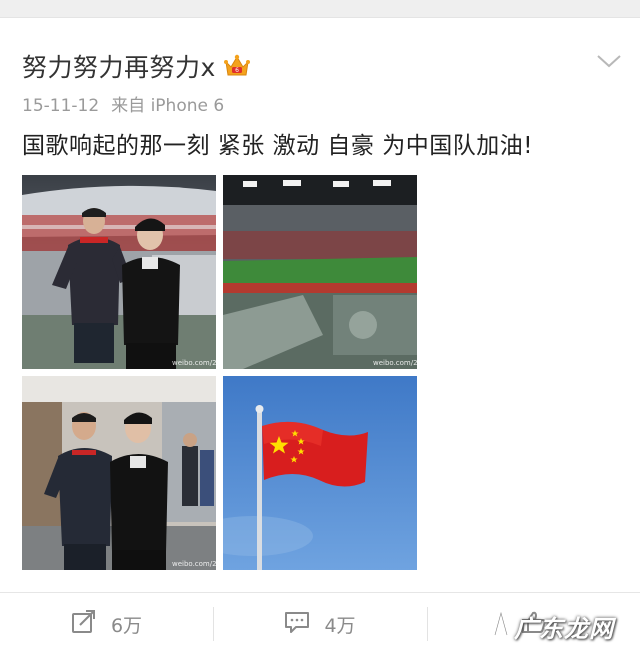 The image size is (640, 657). I want to click on photo-1-watermark: weibo.com/270, so click(194, 363).